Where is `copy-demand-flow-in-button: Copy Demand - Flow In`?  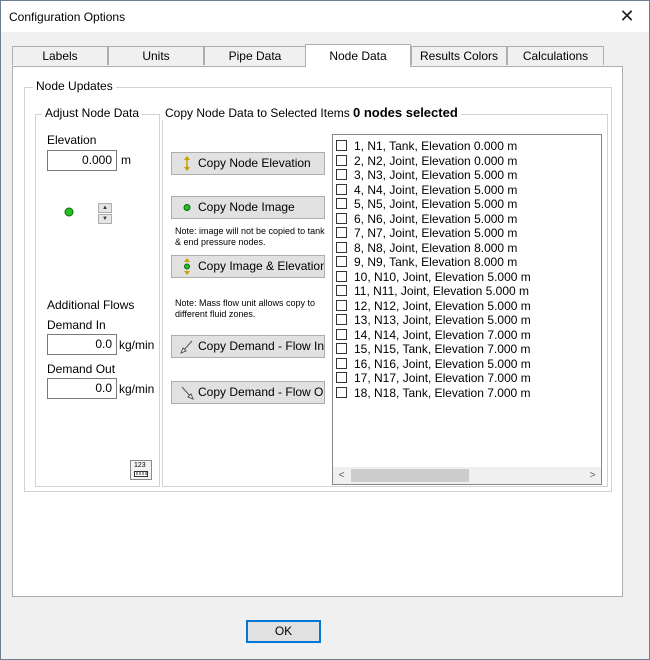
copy-demand-flow-in-button: Copy Demand - Flow In is located at coordinates (248, 346).